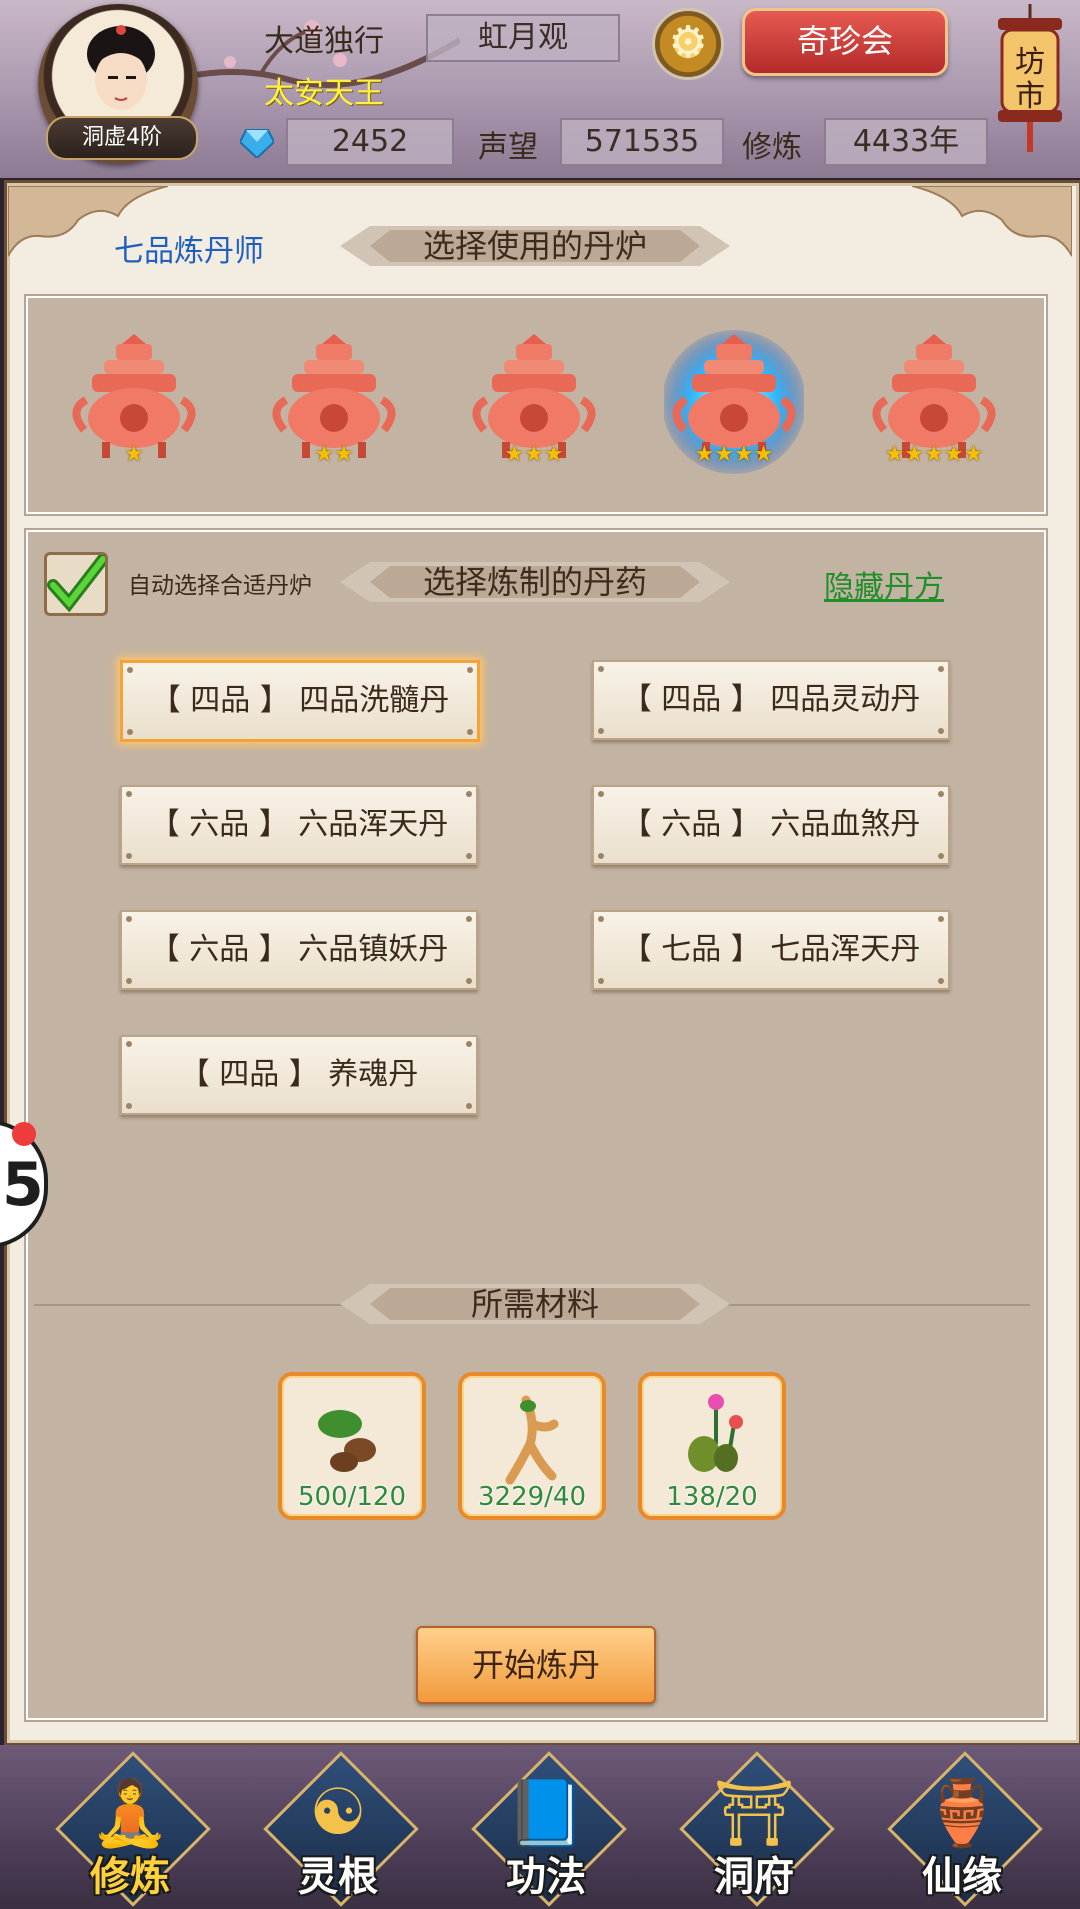 The image size is (1080, 1909). I want to click on material-slot: 138/20, so click(712, 1446).